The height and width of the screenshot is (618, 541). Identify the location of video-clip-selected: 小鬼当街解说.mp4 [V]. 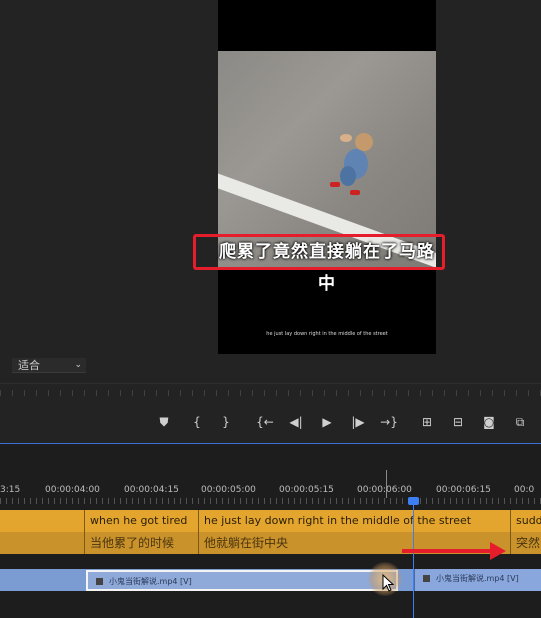
(242, 580).